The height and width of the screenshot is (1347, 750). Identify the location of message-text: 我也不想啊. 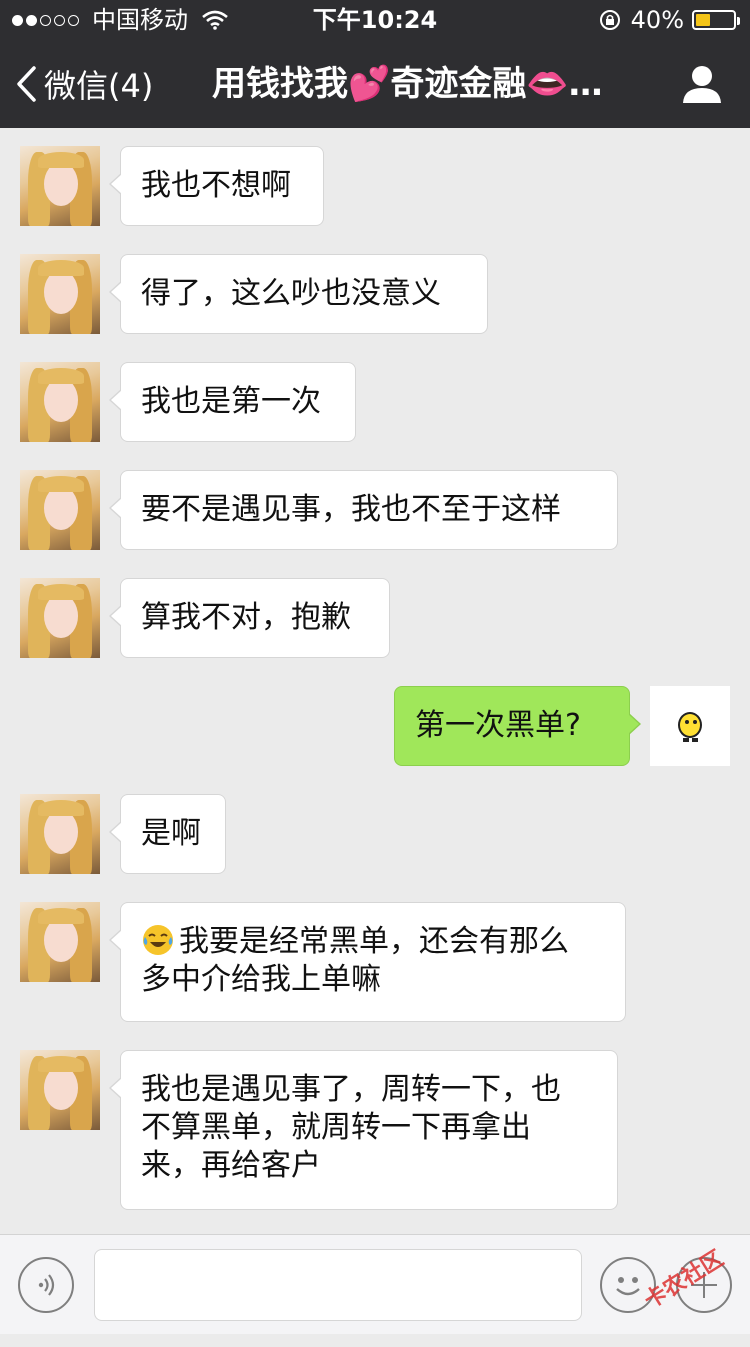
(216, 185).